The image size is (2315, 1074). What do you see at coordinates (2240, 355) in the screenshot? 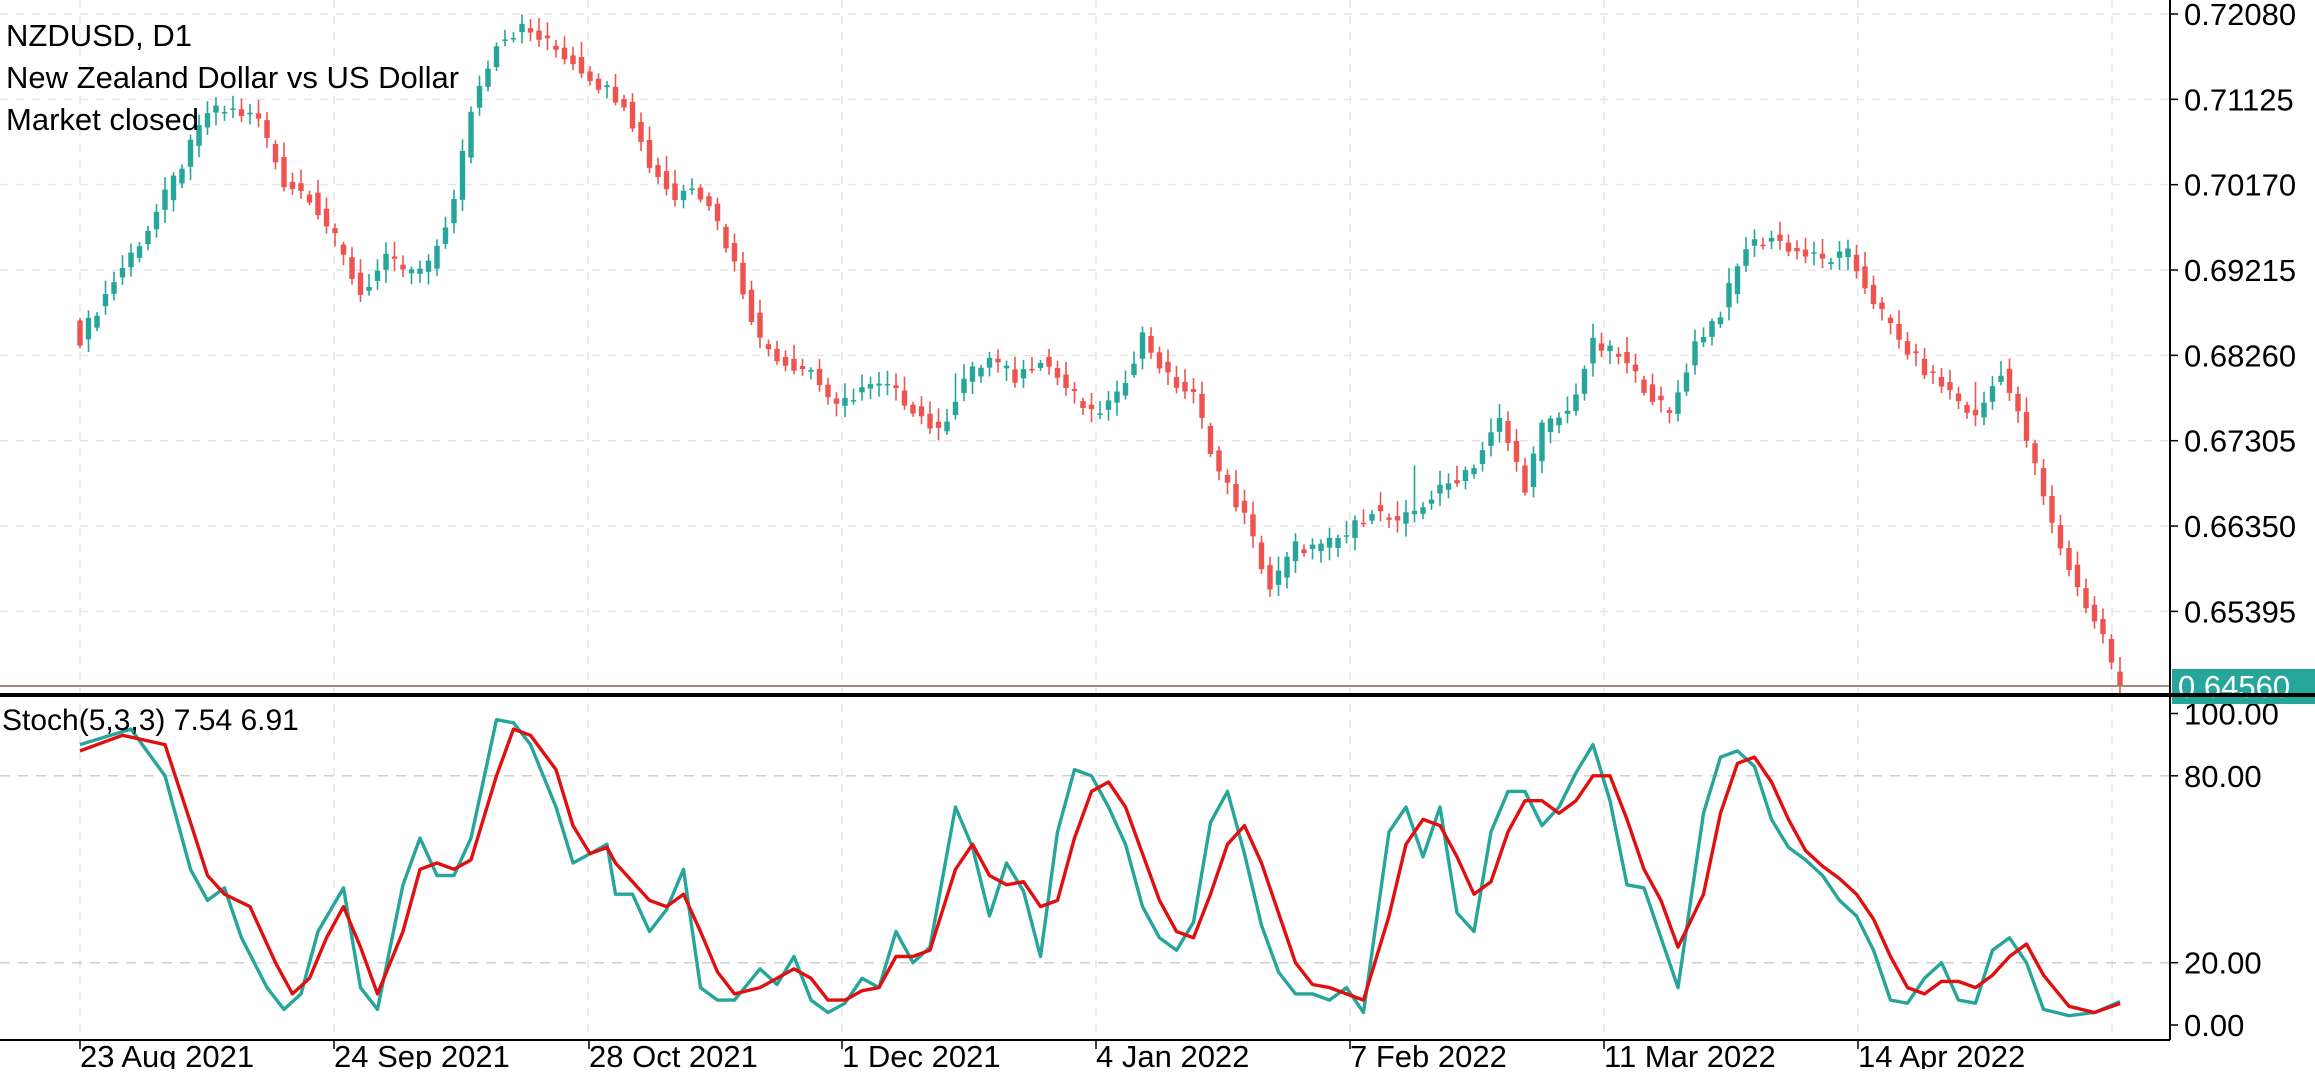
I see `price-tick-label: 0.68260` at bounding box center [2240, 355].